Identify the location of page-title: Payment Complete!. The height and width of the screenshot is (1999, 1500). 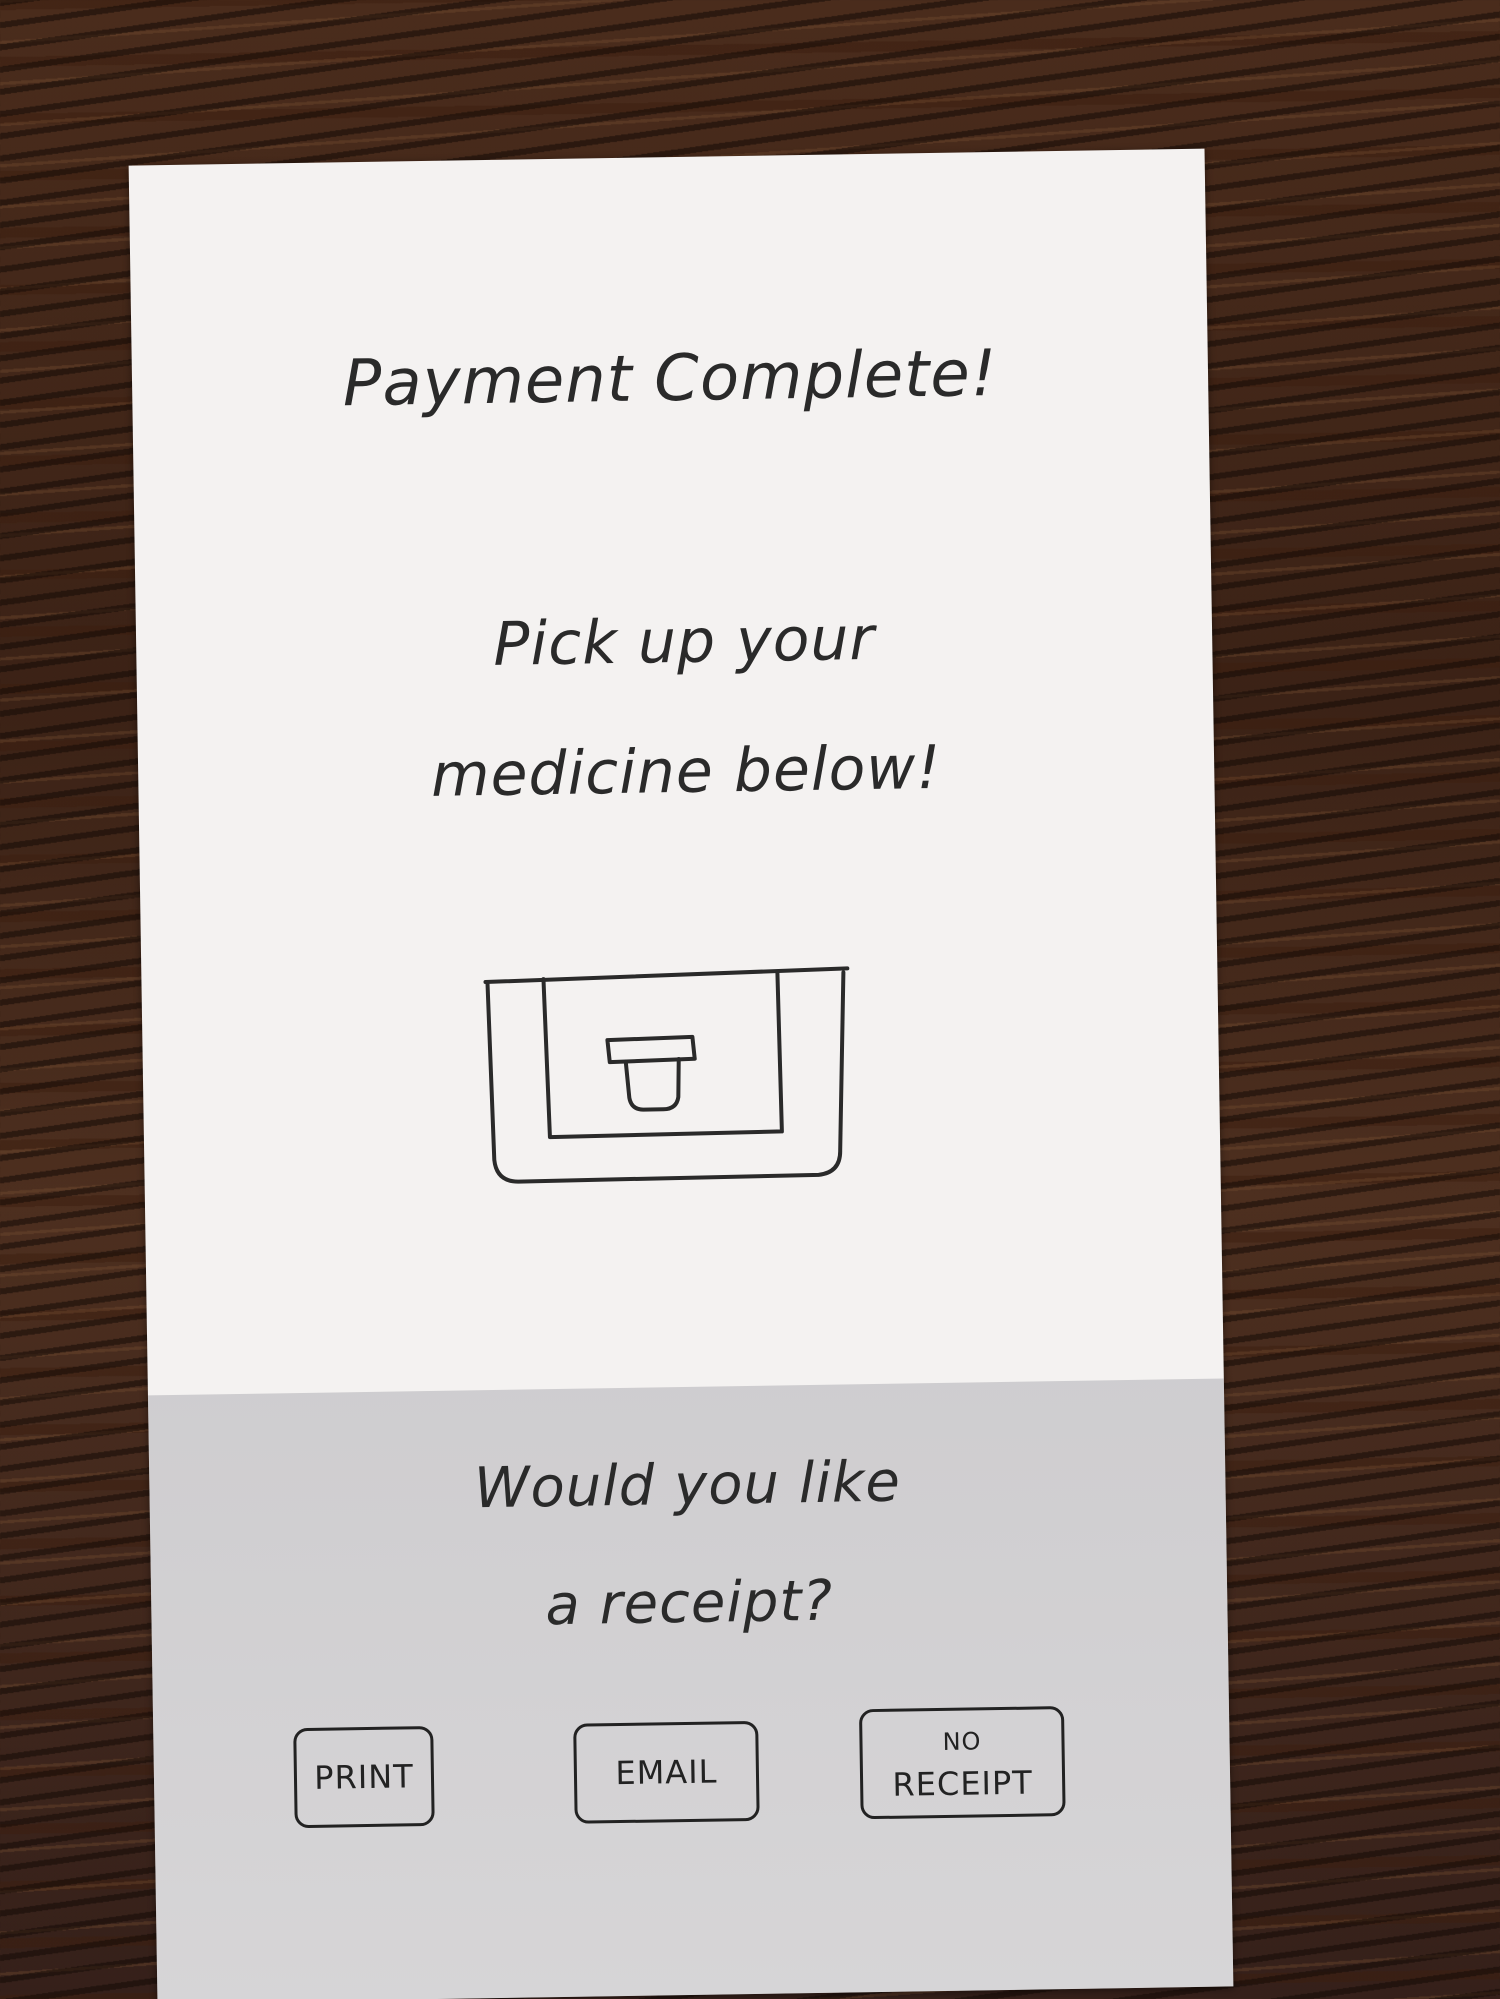
(670, 379).